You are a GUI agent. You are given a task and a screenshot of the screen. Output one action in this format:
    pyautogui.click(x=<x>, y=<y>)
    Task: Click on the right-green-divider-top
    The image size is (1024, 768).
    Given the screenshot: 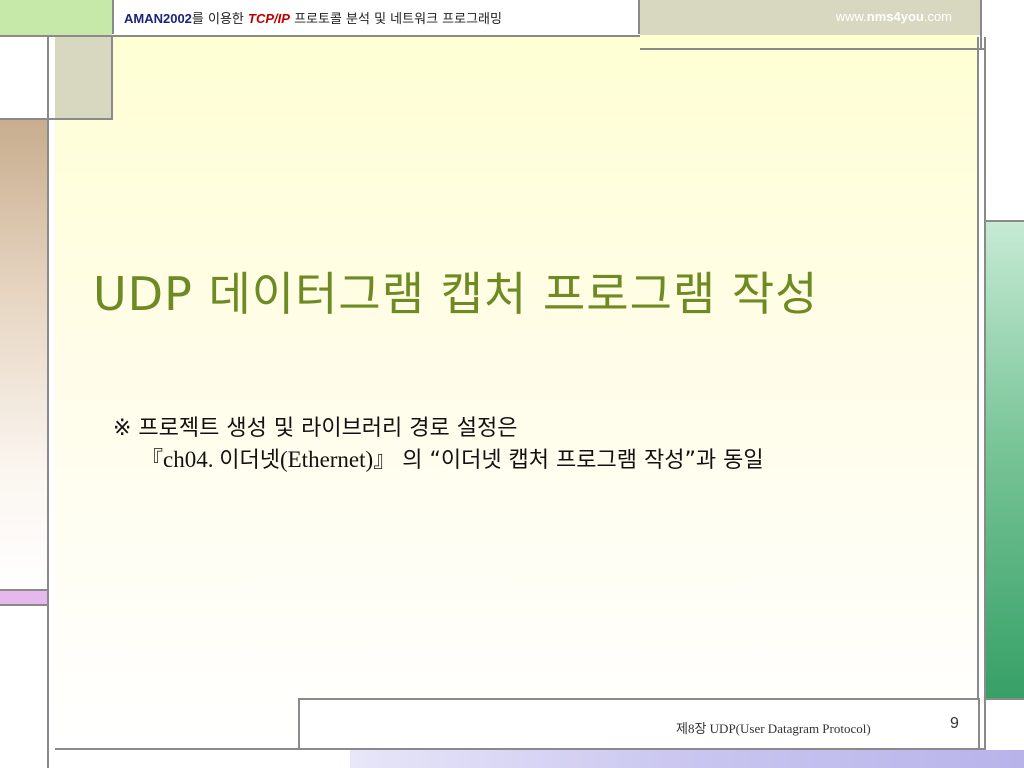 What is the action you would take?
    pyautogui.click(x=1004, y=221)
    